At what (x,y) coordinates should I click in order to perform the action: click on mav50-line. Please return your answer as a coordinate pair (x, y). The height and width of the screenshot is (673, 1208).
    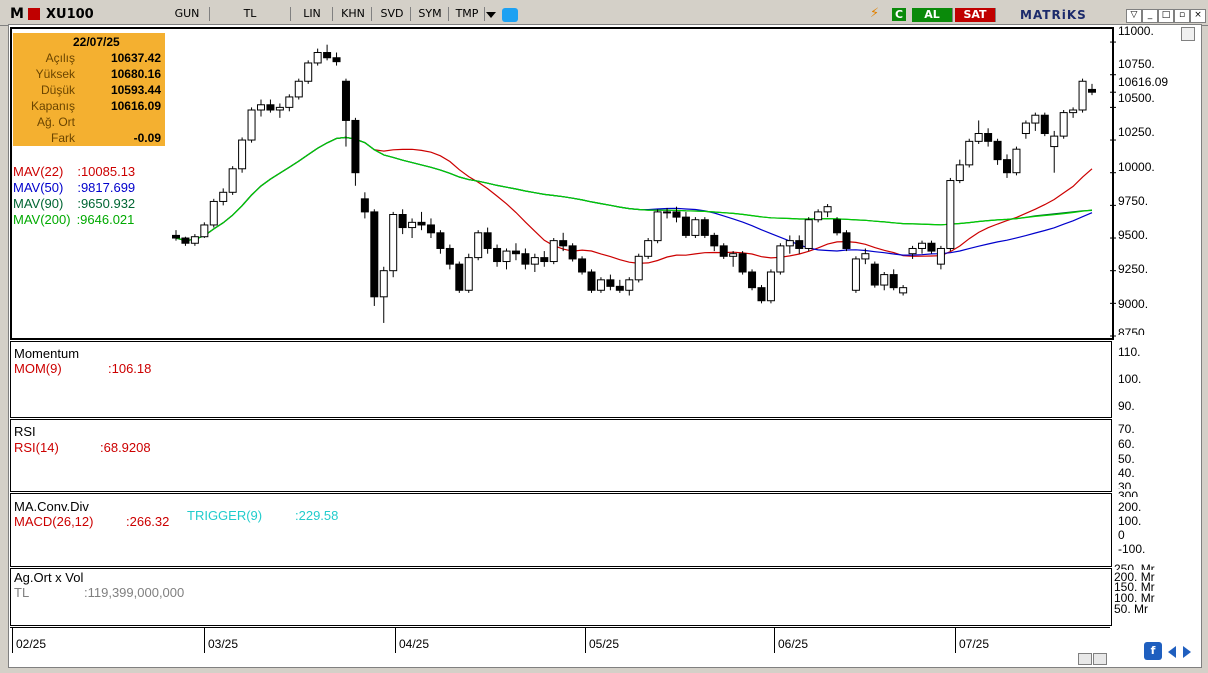
    Looking at the image, I should click on (634, 196).